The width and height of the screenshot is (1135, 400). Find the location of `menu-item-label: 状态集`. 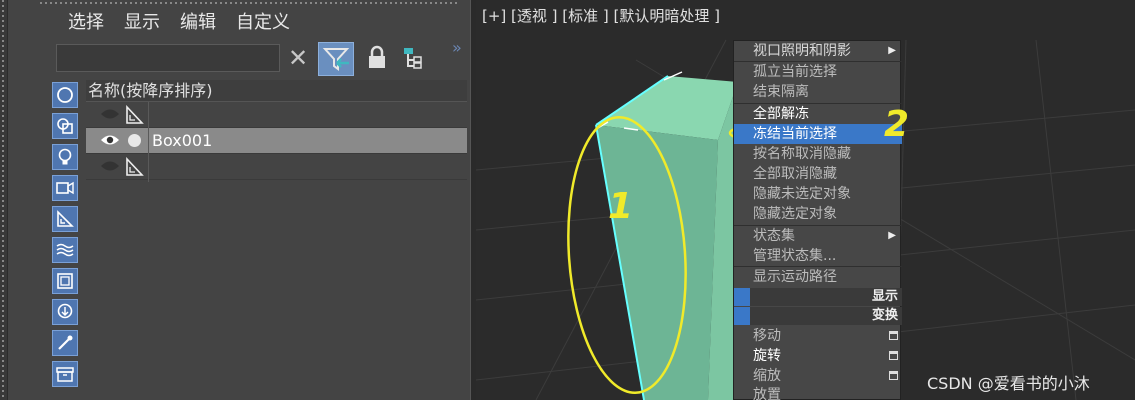

menu-item-label: 状态集 is located at coordinates (774, 236).